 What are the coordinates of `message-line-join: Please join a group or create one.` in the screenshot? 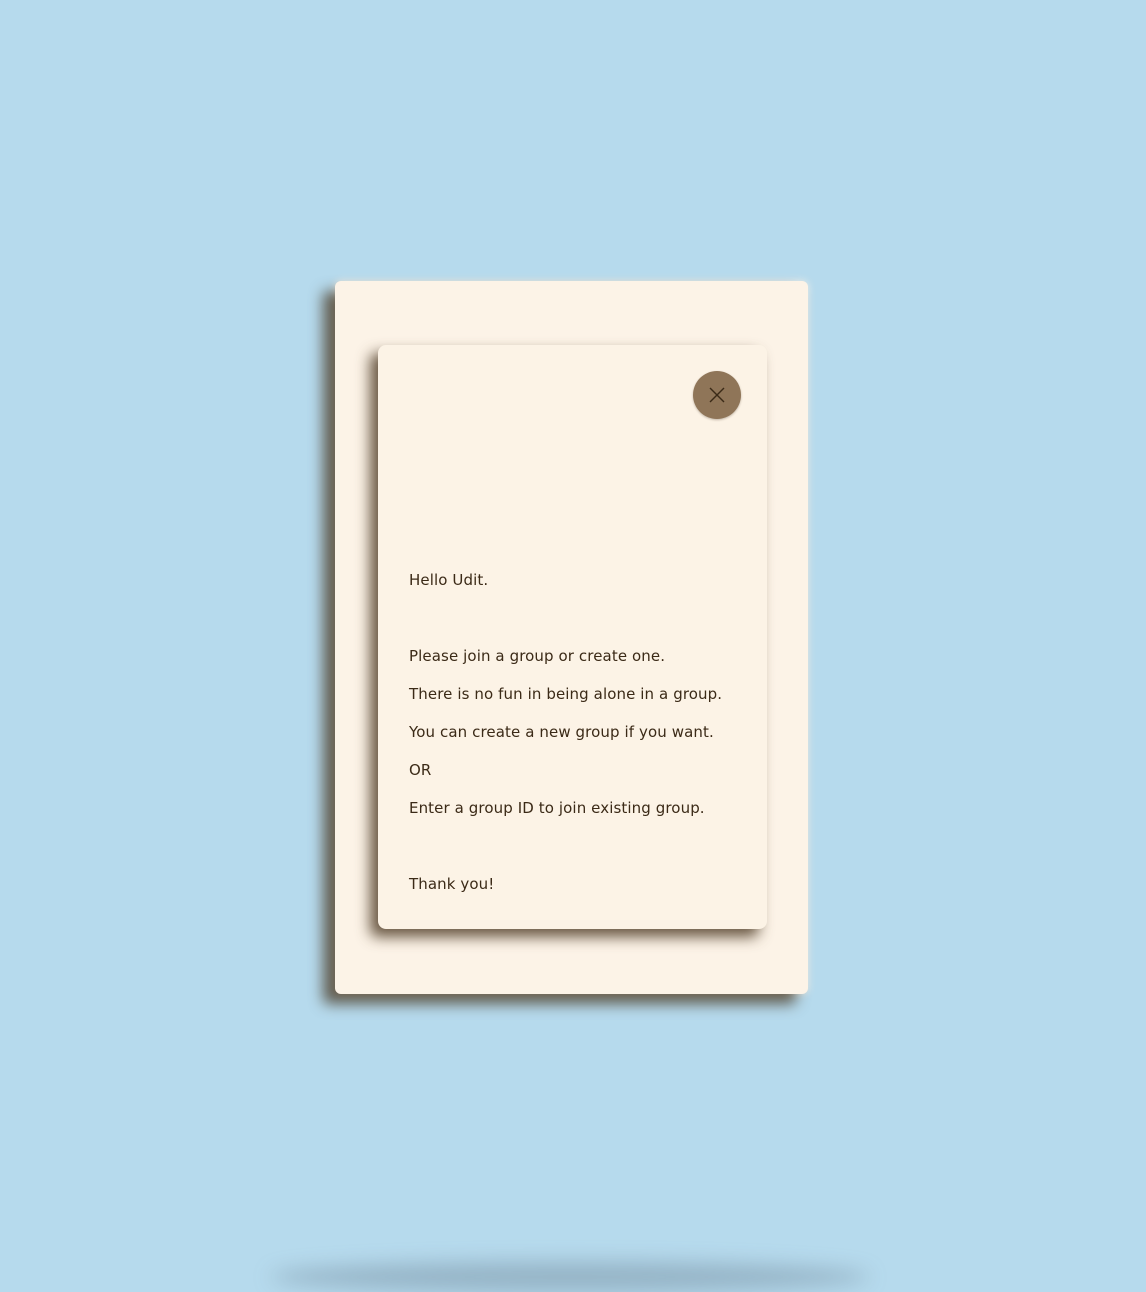 It's located at (537, 656).